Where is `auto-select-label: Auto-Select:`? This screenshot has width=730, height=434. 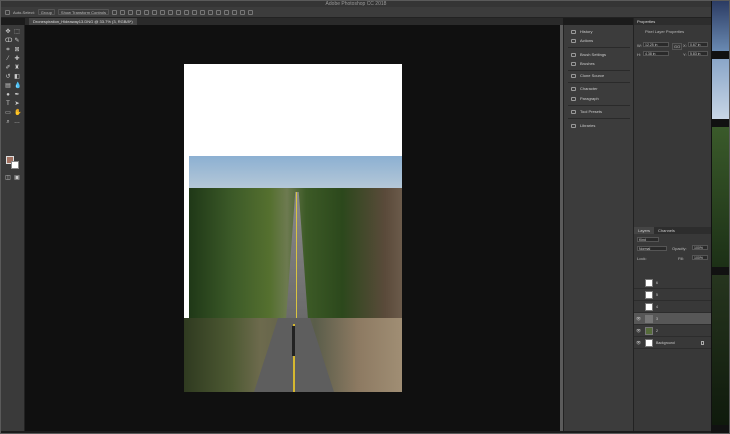 auto-select-label: Auto-Select: is located at coordinates (24, 12).